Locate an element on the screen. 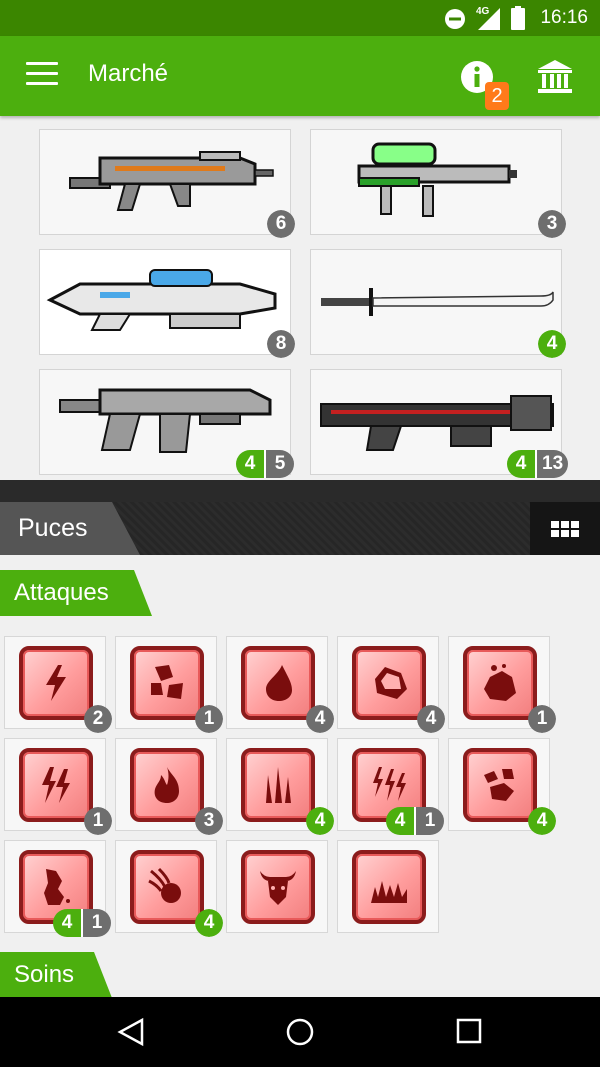 This screenshot has width=600, height=1067. grid-icon is located at coordinates (565, 528).